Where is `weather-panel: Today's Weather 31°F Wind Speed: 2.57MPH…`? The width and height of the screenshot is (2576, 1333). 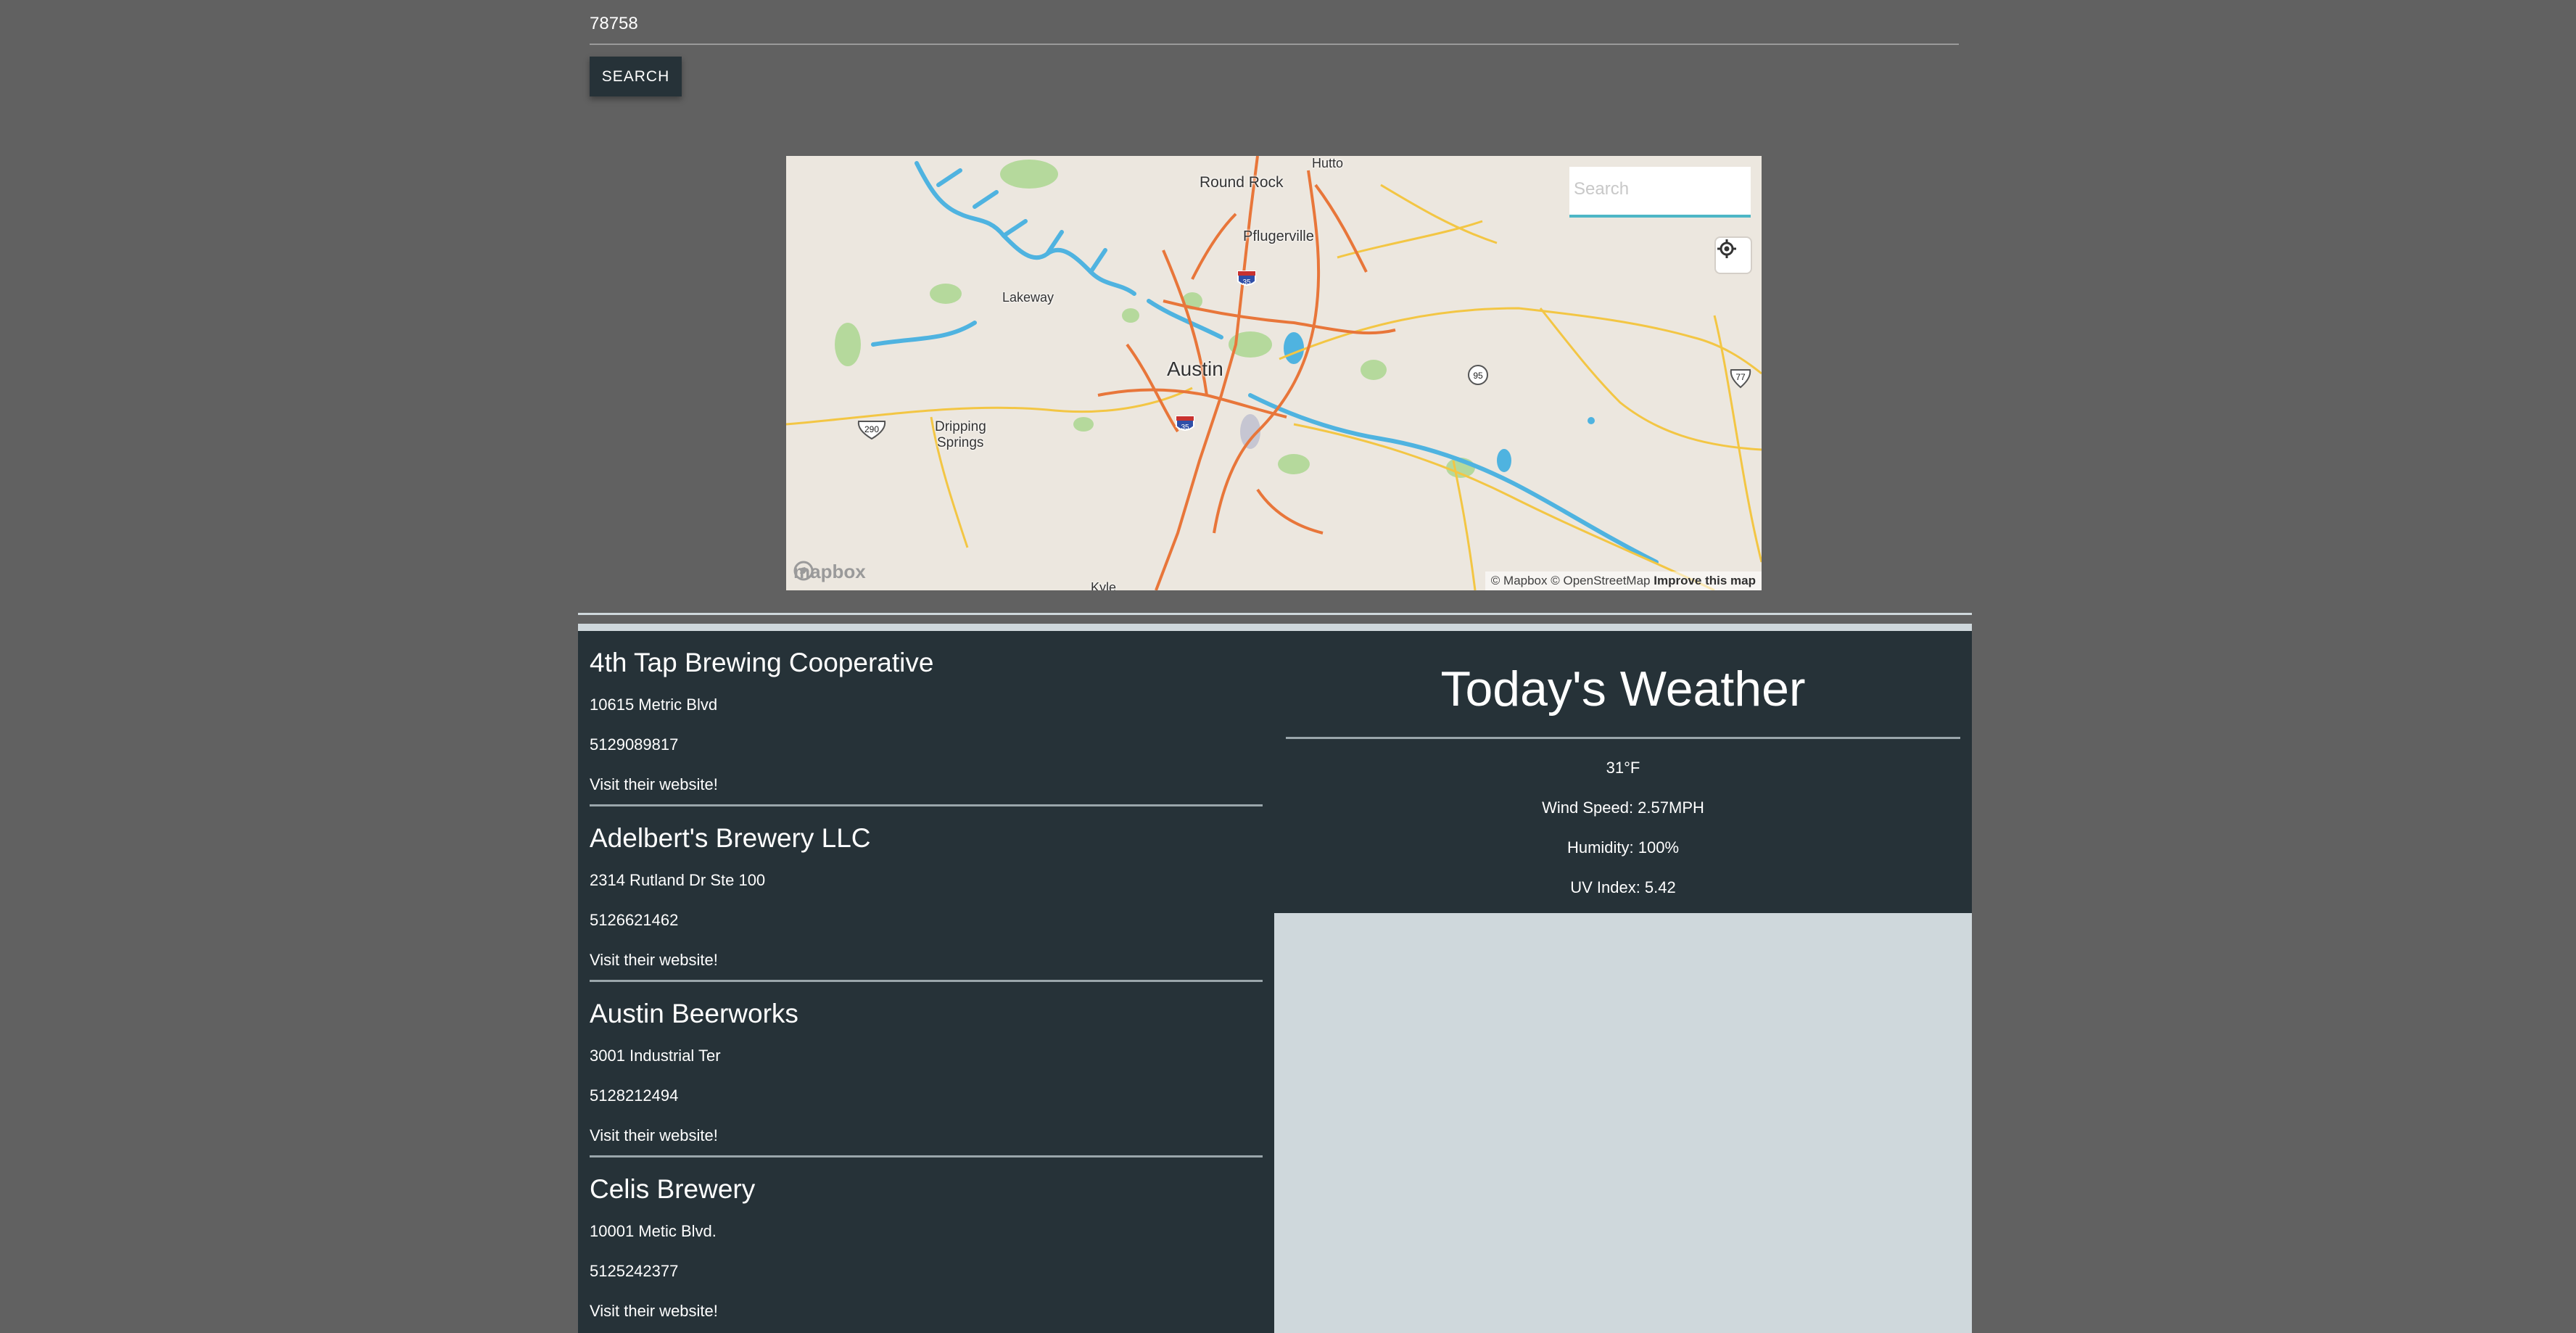 weather-panel: Today's Weather 31°F Wind Speed: 2.57MPH… is located at coordinates (1623, 772).